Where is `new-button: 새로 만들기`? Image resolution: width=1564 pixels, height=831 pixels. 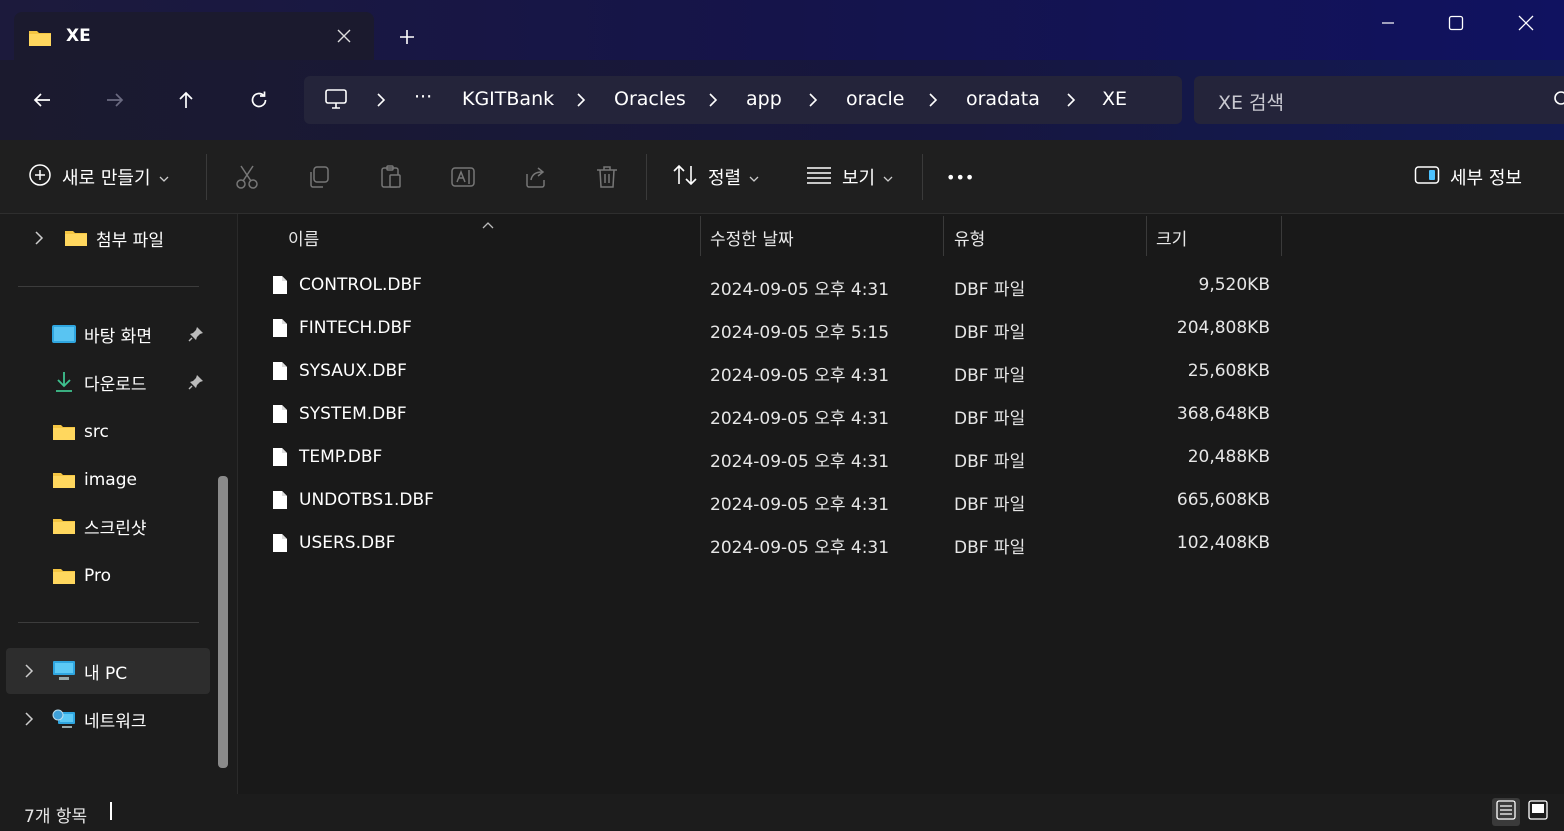 new-button: 새로 만들기 is located at coordinates (98, 177).